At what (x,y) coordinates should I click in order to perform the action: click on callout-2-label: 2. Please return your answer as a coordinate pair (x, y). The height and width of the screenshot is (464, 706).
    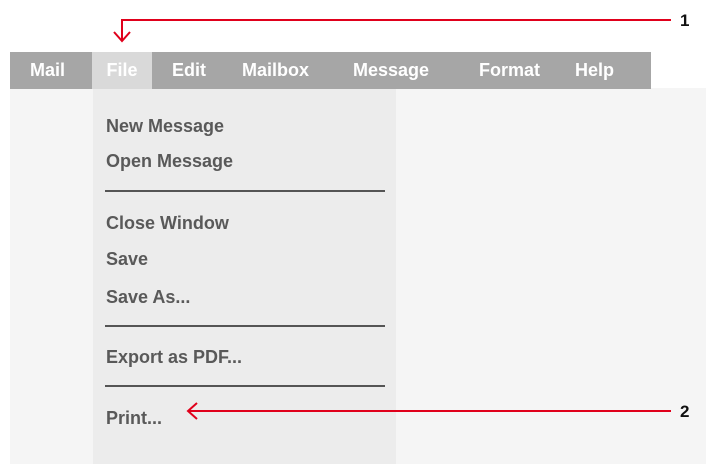
    Looking at the image, I should click on (685, 411).